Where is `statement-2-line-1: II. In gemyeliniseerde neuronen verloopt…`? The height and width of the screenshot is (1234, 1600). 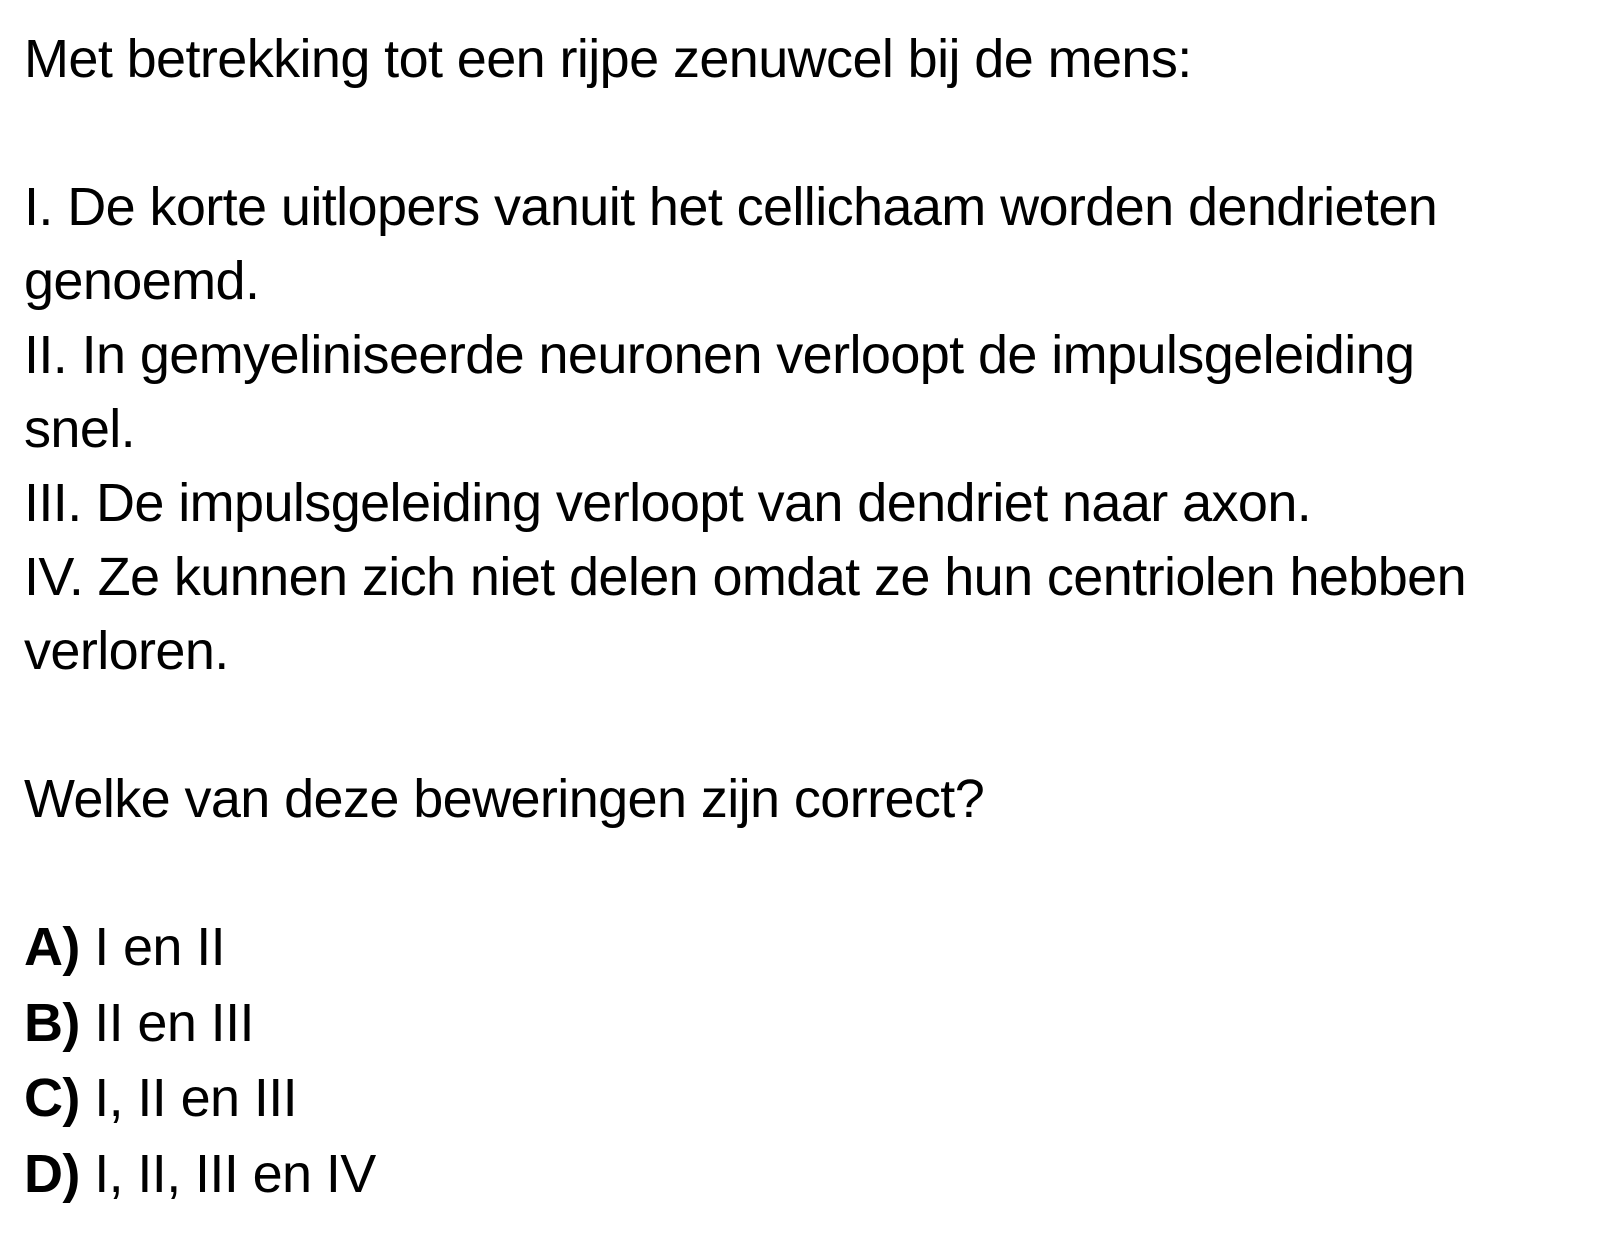
statement-2-line-1: II. In gemyeliniseerde neuronen verloopt… is located at coordinates (719, 355).